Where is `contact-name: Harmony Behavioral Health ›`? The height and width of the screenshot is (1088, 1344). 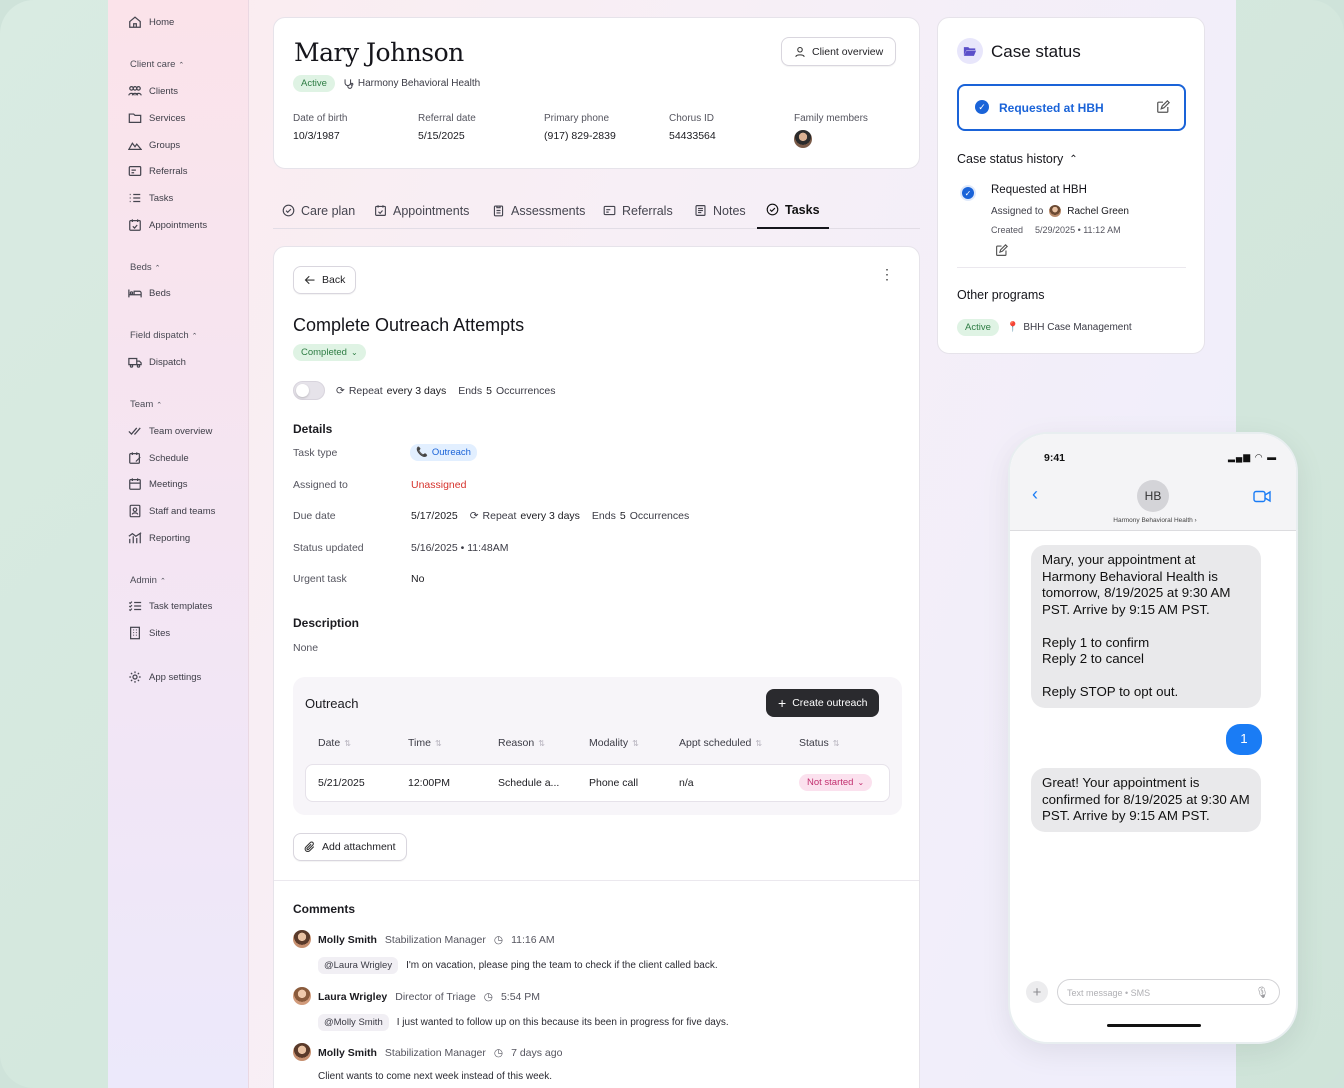
contact-name: Harmony Behavioral Health › is located at coordinates (1153, 520).